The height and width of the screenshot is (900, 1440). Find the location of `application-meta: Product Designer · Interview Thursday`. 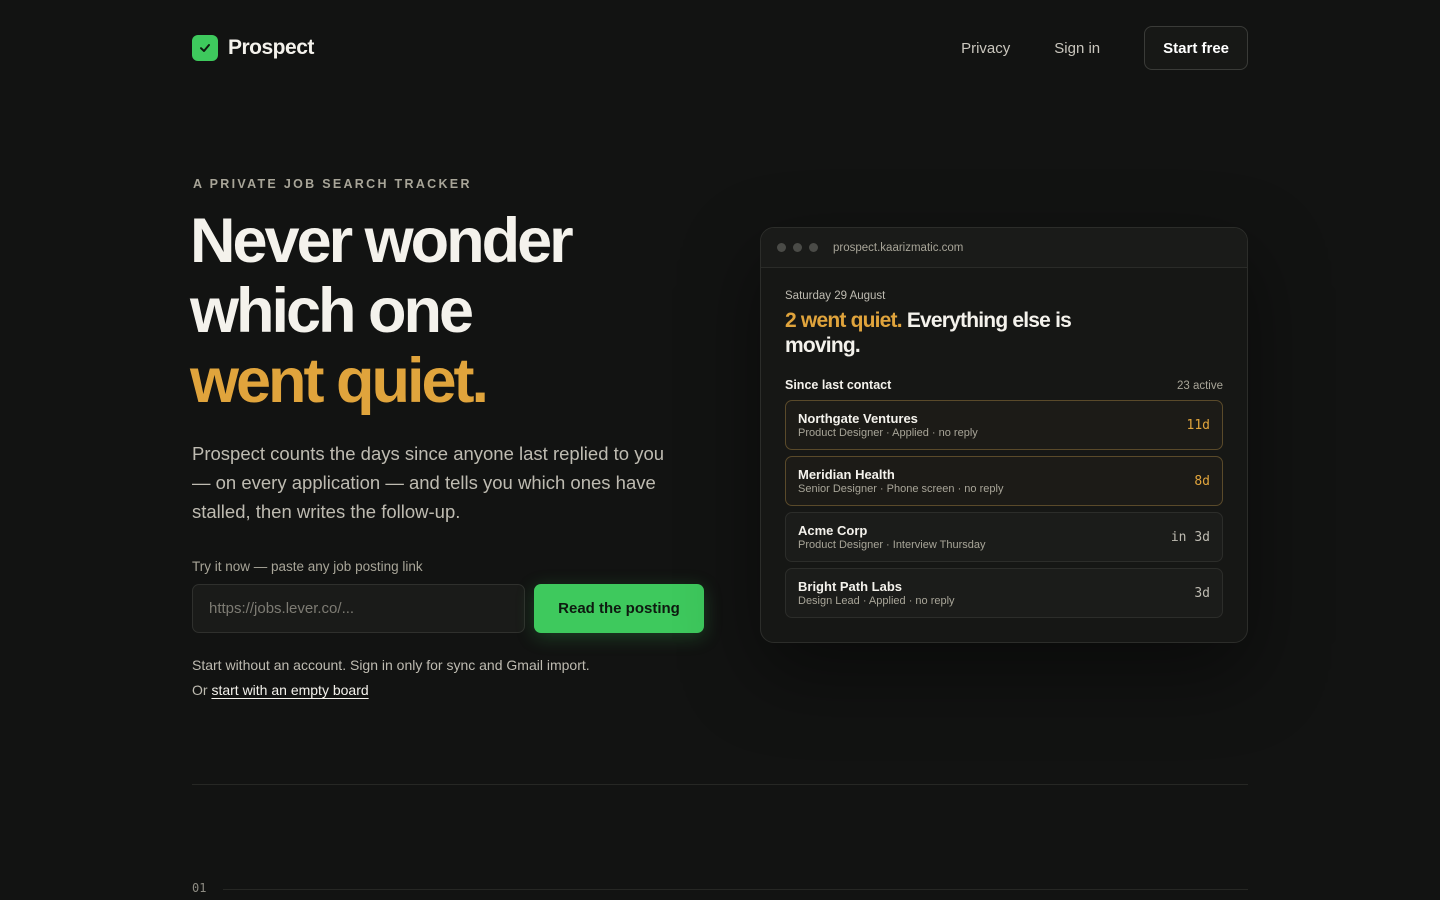

application-meta: Product Designer · Interview Thursday is located at coordinates (892, 545).